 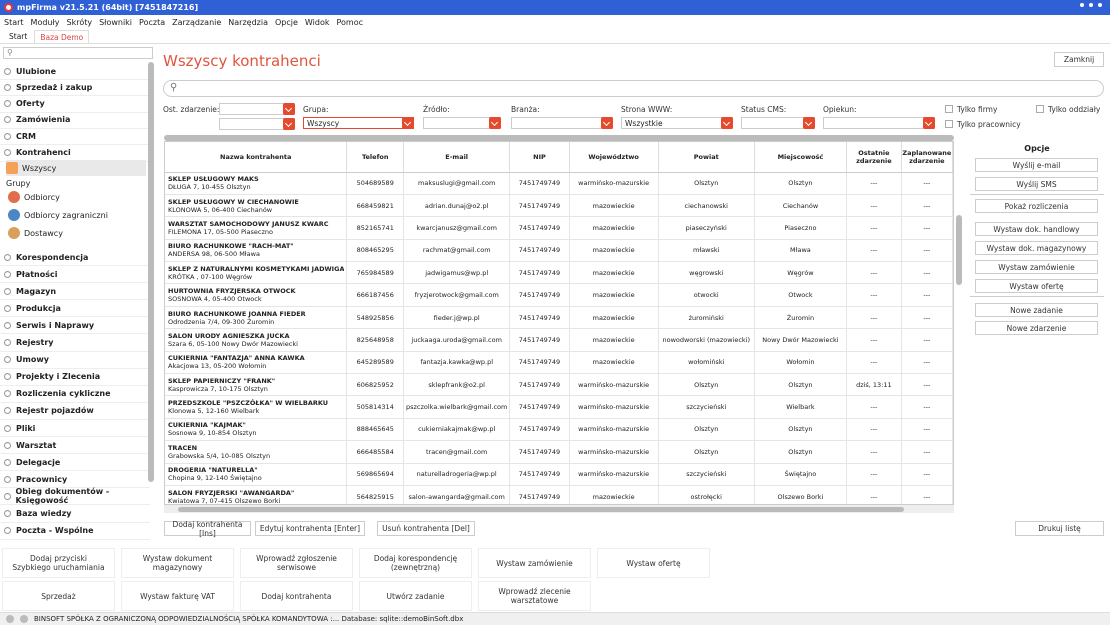 I want to click on menu-item: Słowniki, so click(x=115, y=22).